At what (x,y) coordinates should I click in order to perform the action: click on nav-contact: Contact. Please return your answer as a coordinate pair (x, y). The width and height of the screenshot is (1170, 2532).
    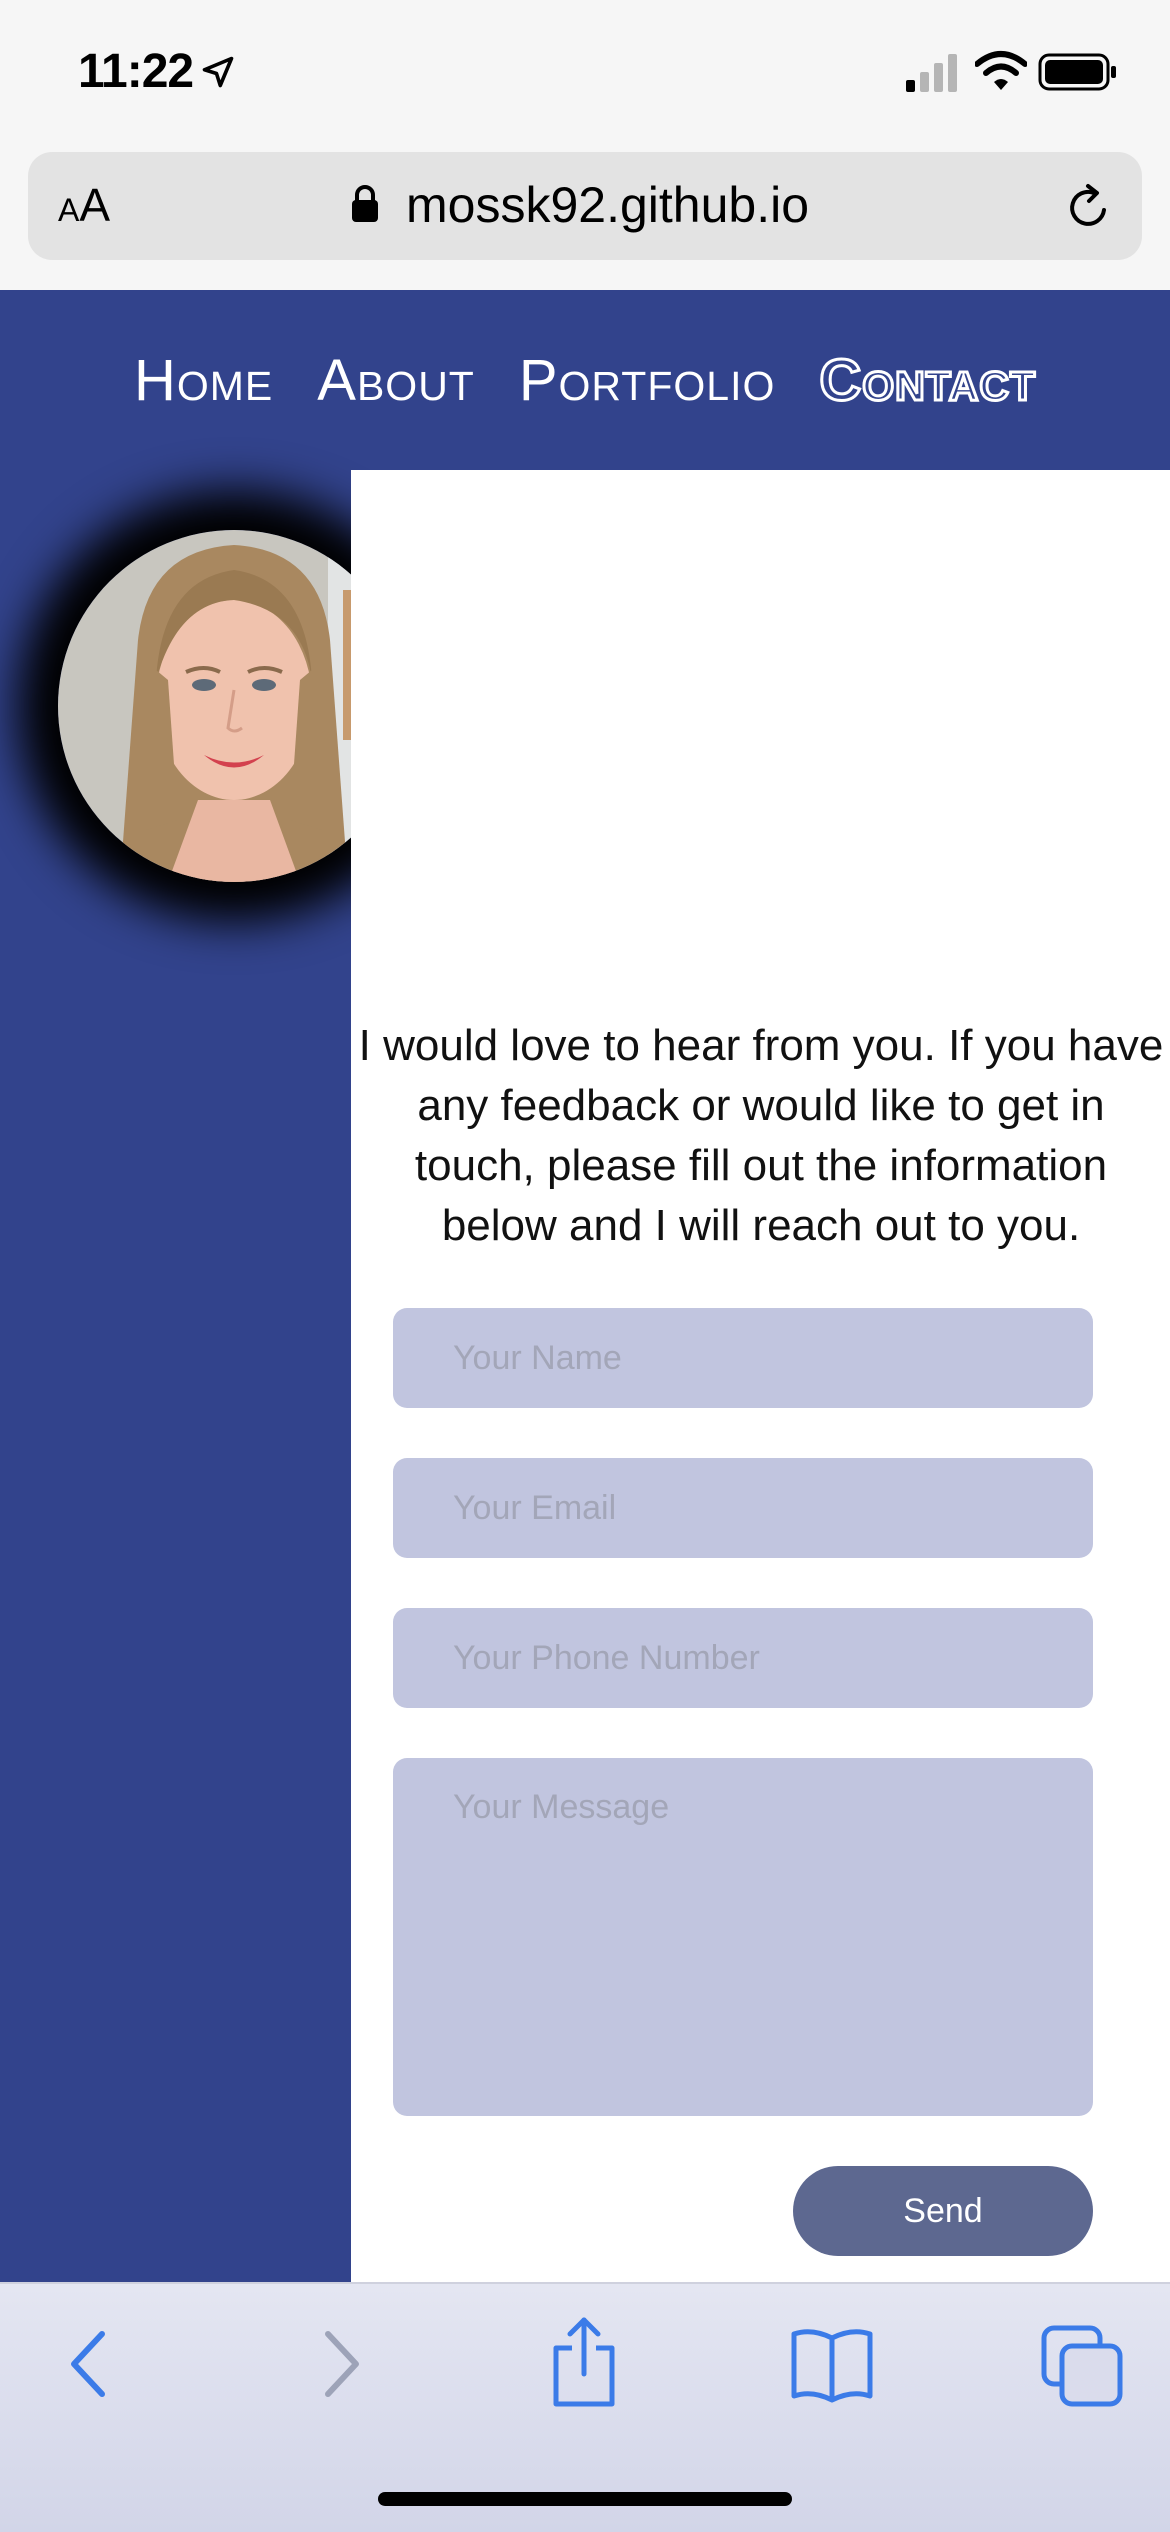
    Looking at the image, I should click on (927, 380).